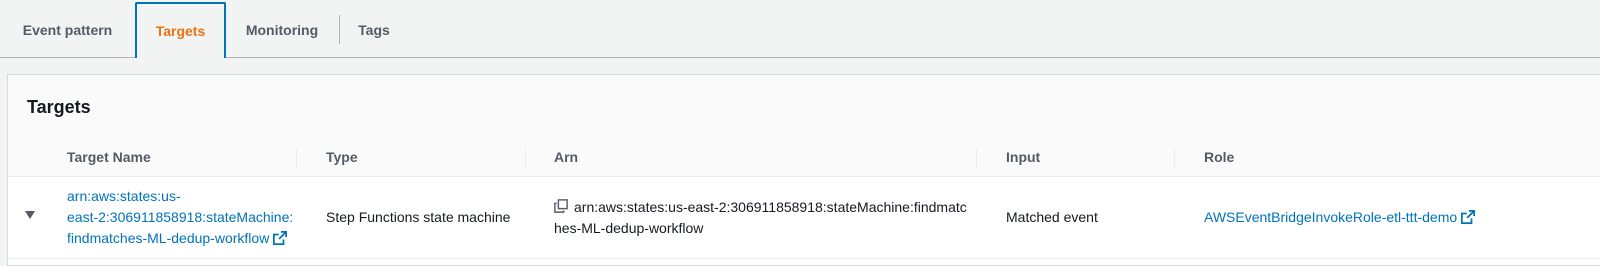 The image size is (1600, 266). I want to click on target-input: Matched event, so click(1052, 217).